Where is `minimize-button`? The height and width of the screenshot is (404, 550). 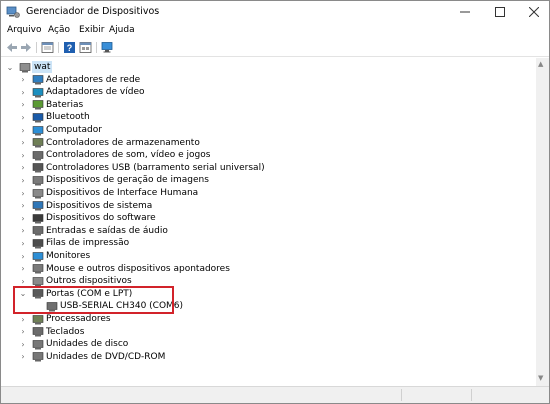 minimize-button is located at coordinates (465, 12).